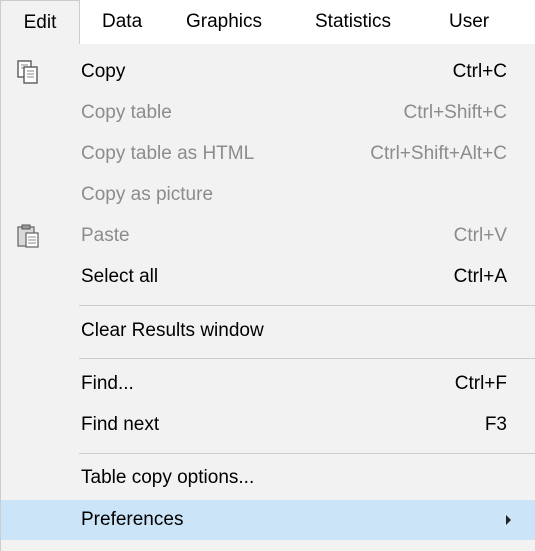 The width and height of the screenshot is (535, 551). Describe the element at coordinates (508, 520) in the screenshot. I see `submenu-arrow-icon` at that location.